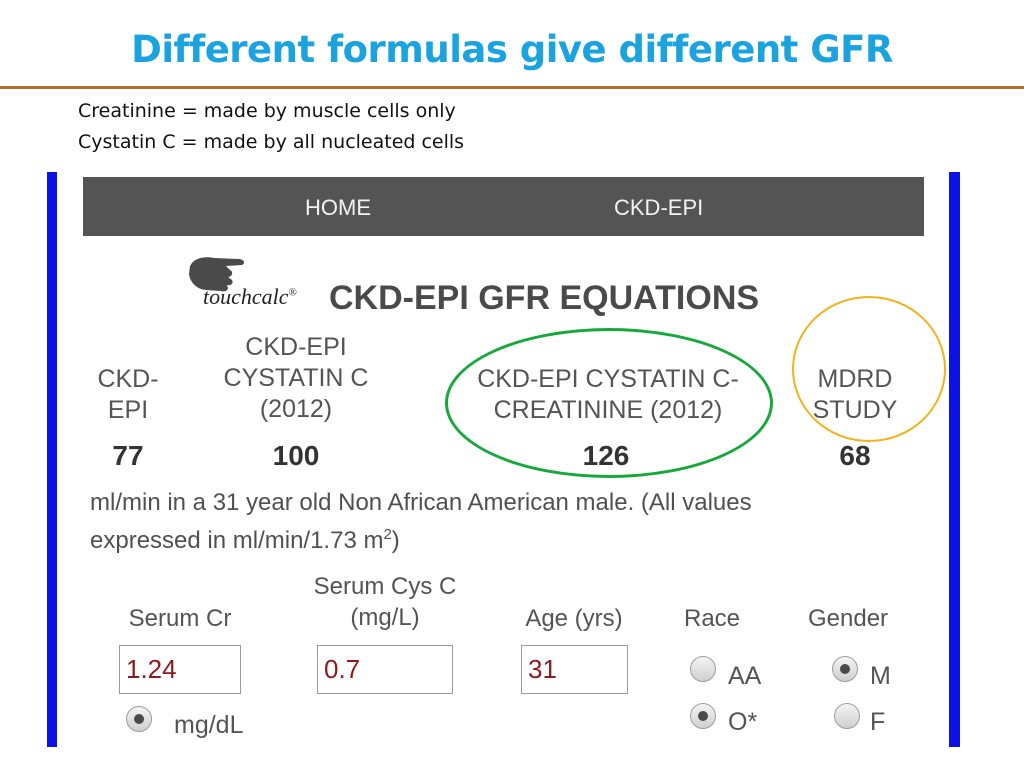  Describe the element at coordinates (503, 206) in the screenshot. I see `navbar: HOME CKD-EPI` at that location.